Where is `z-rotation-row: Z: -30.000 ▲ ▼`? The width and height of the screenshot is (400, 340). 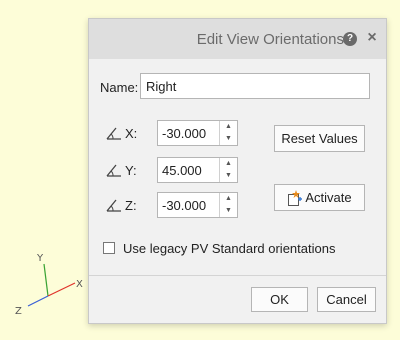
z-rotation-row: Z: -30.000 ▲ ▼ is located at coordinates (169, 205).